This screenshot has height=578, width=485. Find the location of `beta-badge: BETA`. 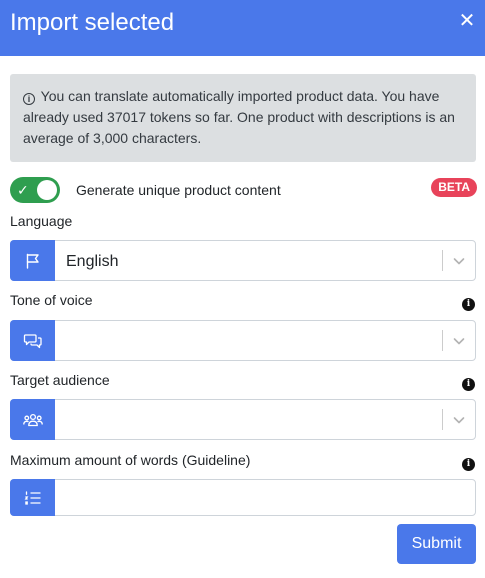

beta-badge: BETA is located at coordinates (454, 187).